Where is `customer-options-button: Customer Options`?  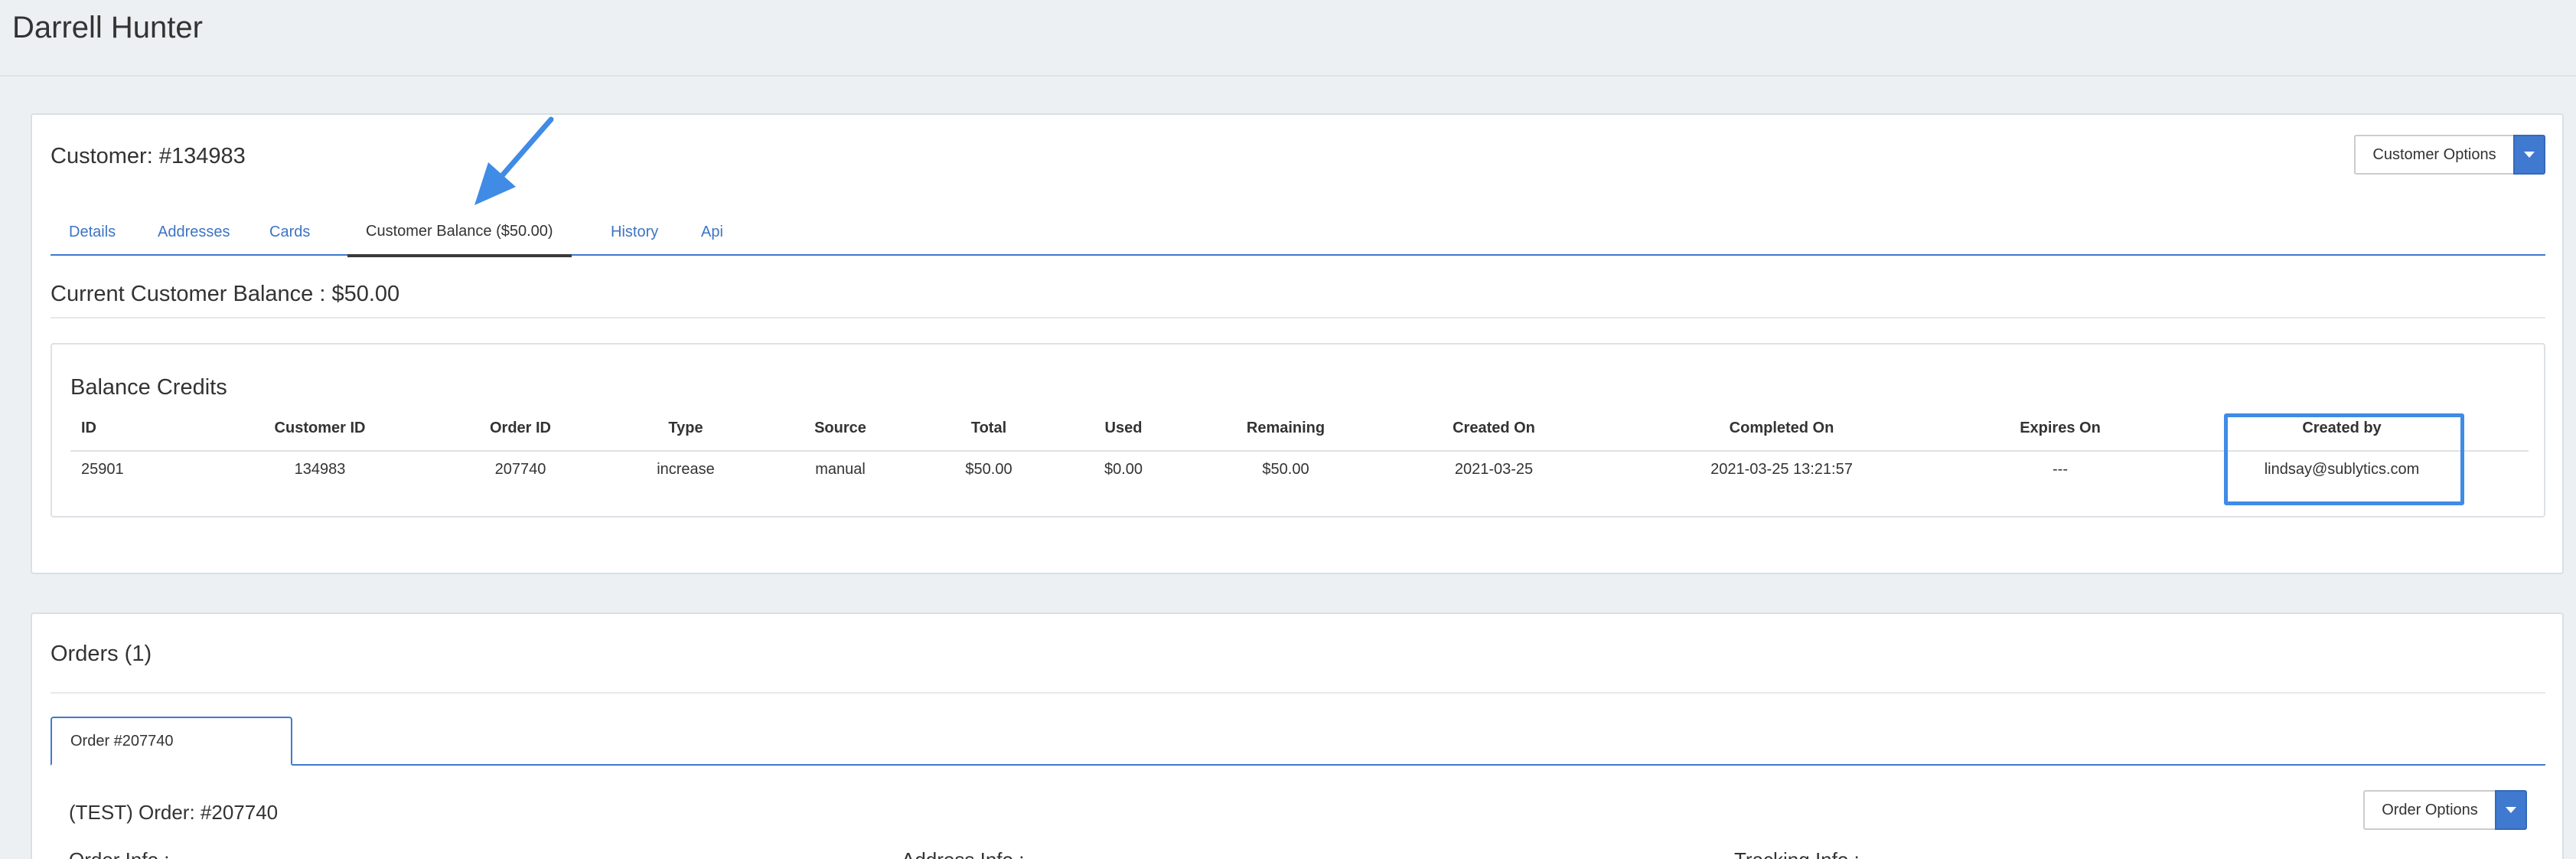
customer-options-button: Customer Options is located at coordinates (2433, 155).